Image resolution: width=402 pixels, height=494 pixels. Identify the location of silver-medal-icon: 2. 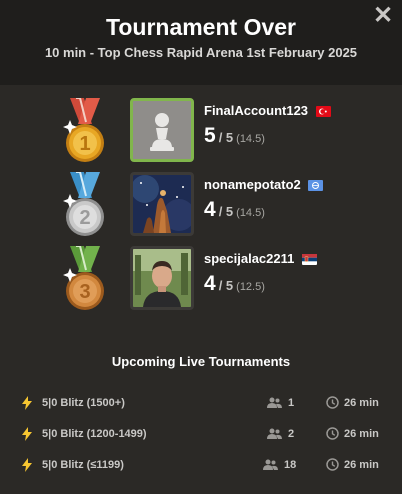
(83, 204).